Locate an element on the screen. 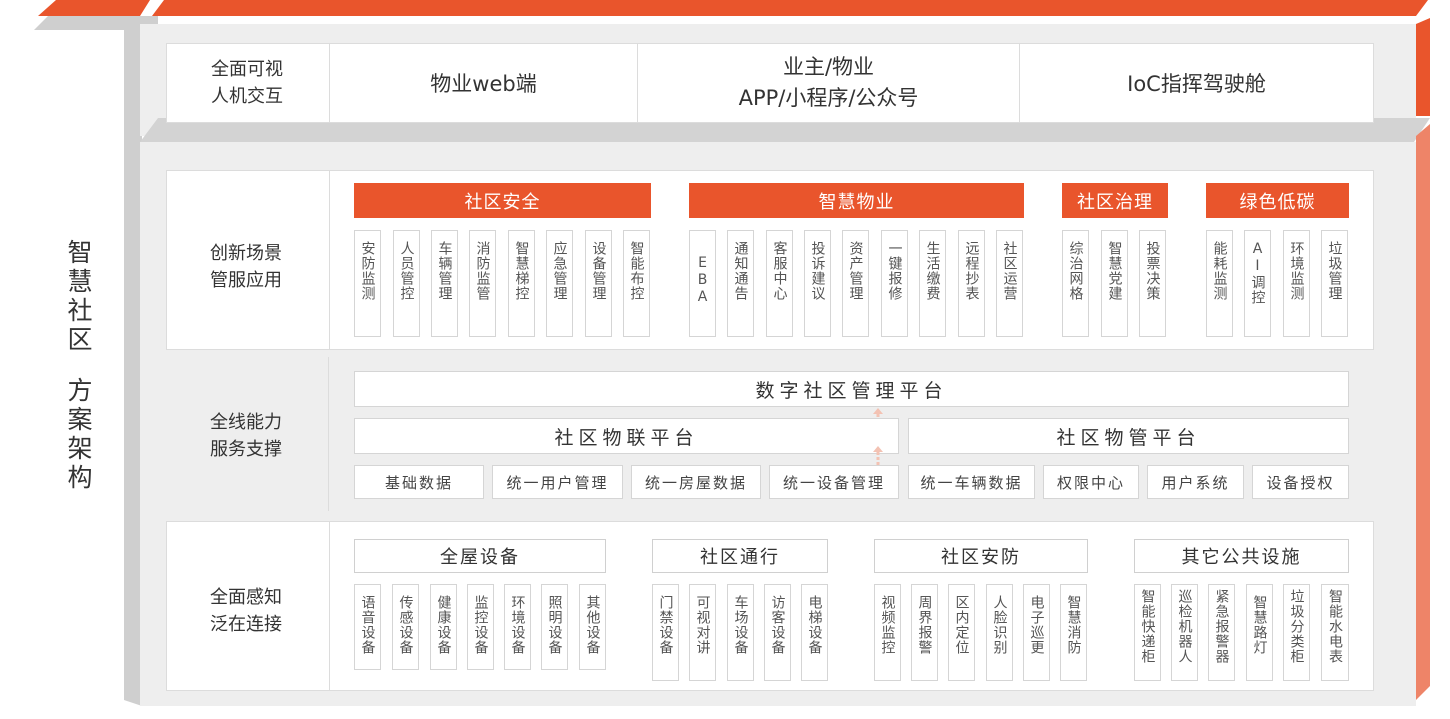  app-item: EBA is located at coordinates (702, 283).